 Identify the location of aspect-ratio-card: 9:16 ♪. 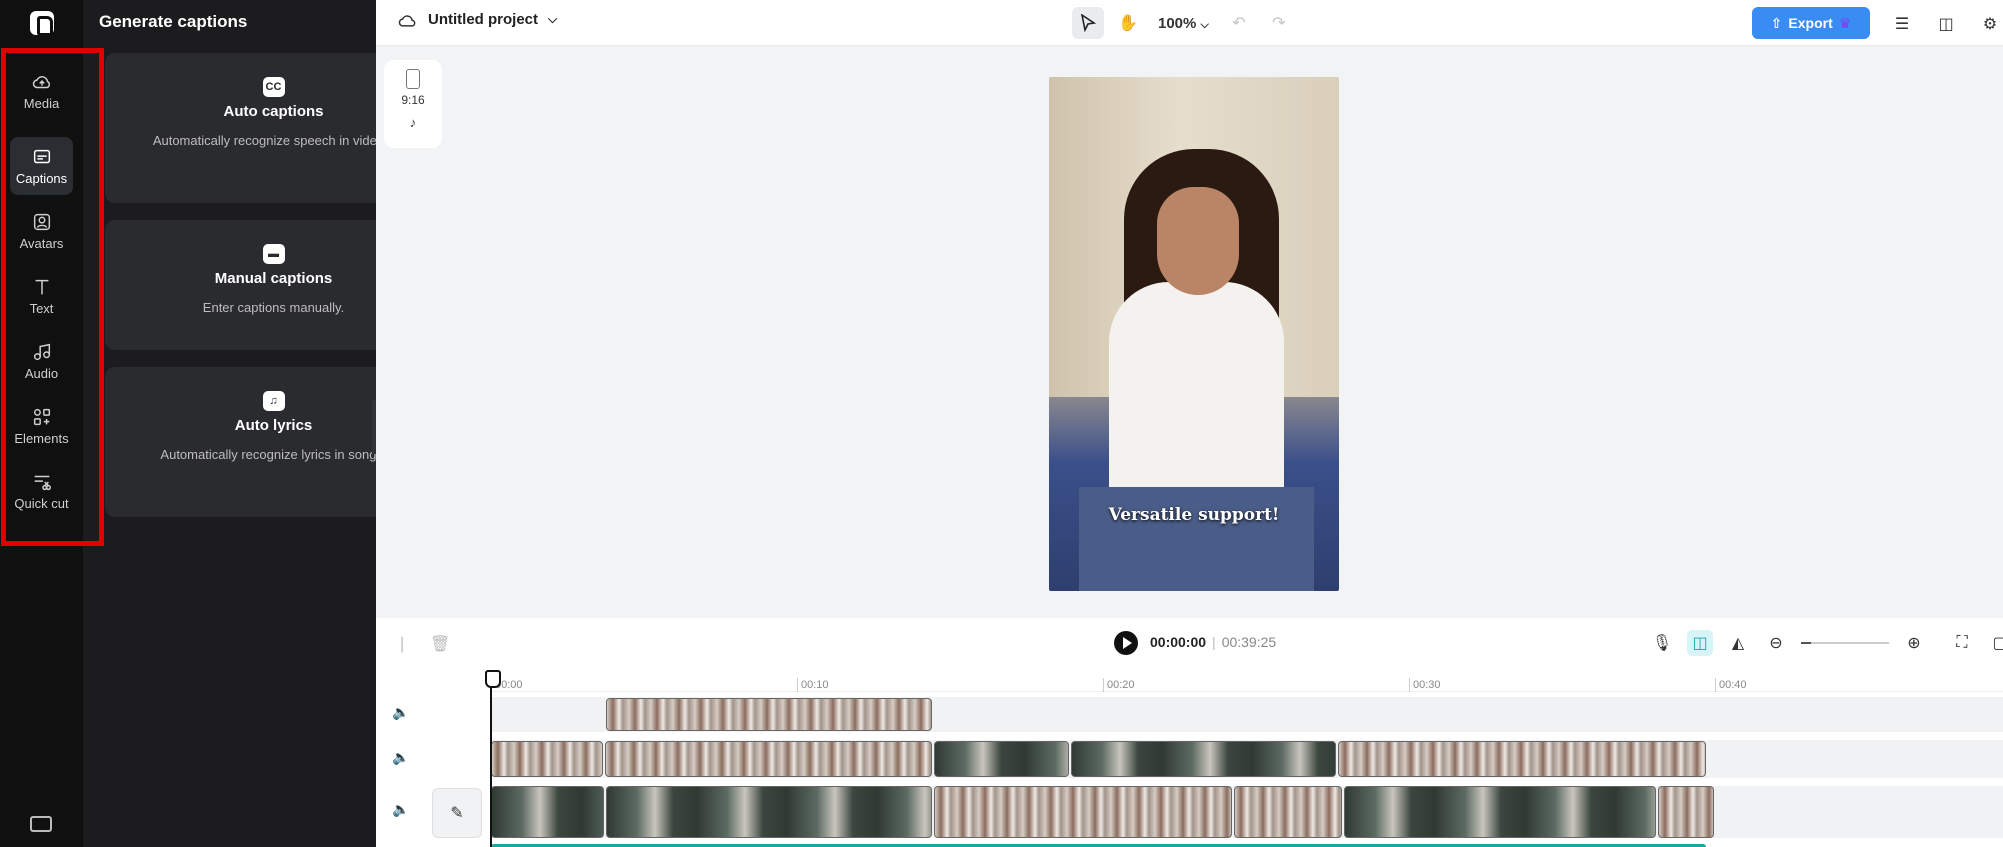
(413, 104).